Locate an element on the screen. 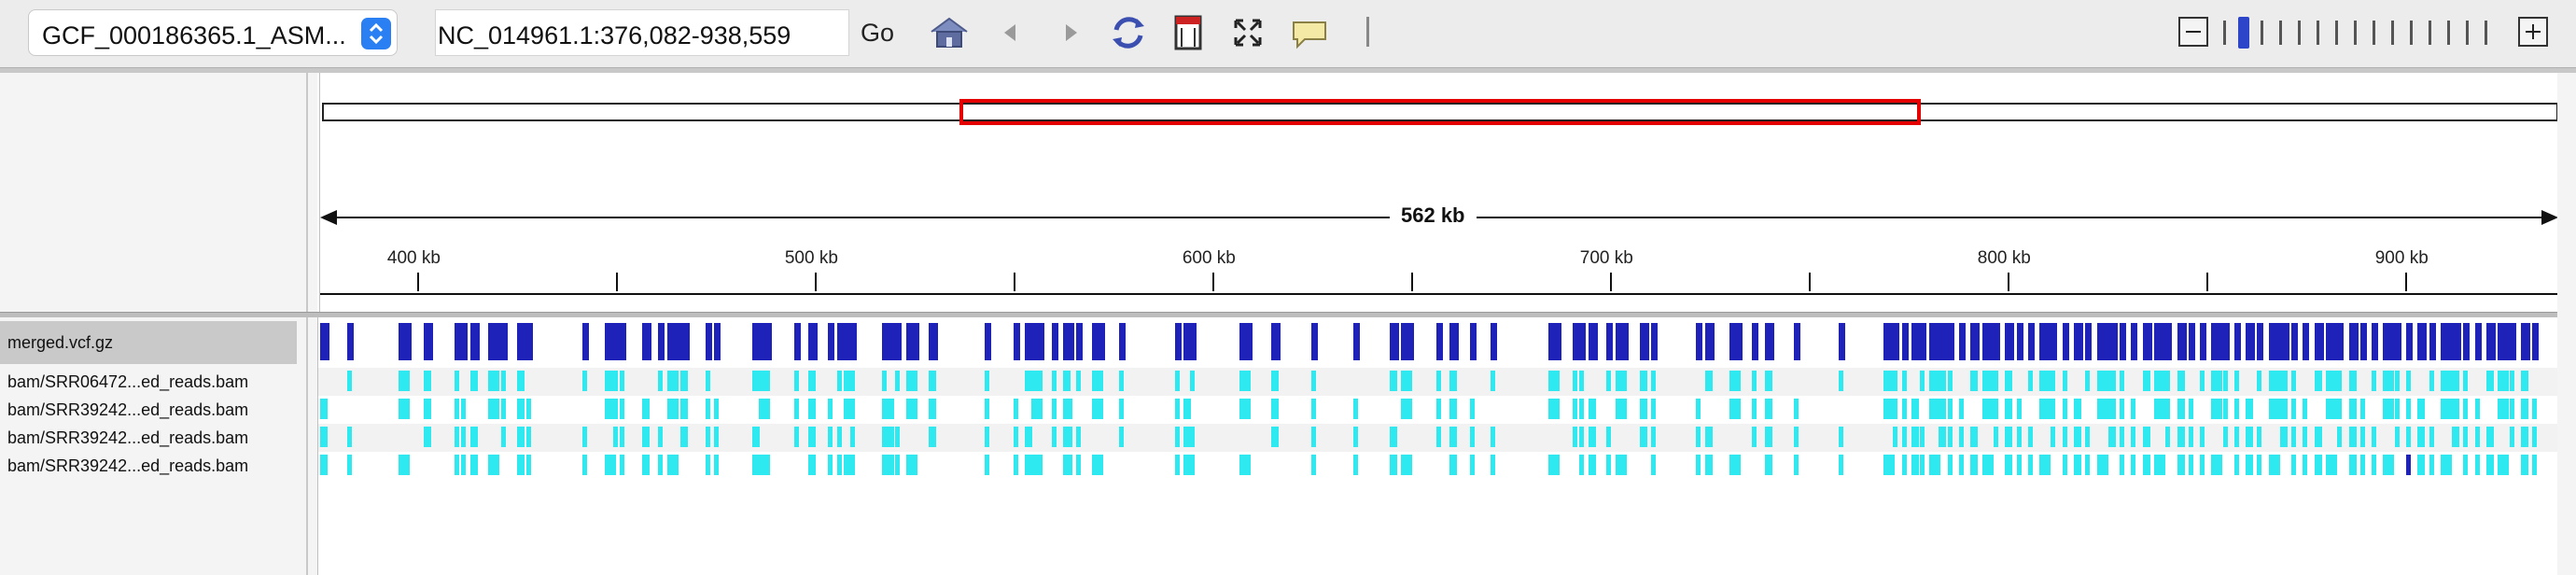 The height and width of the screenshot is (575, 2576). track-name-bam-2: bam/SRR39242...ed_reads.bam is located at coordinates (148, 410).